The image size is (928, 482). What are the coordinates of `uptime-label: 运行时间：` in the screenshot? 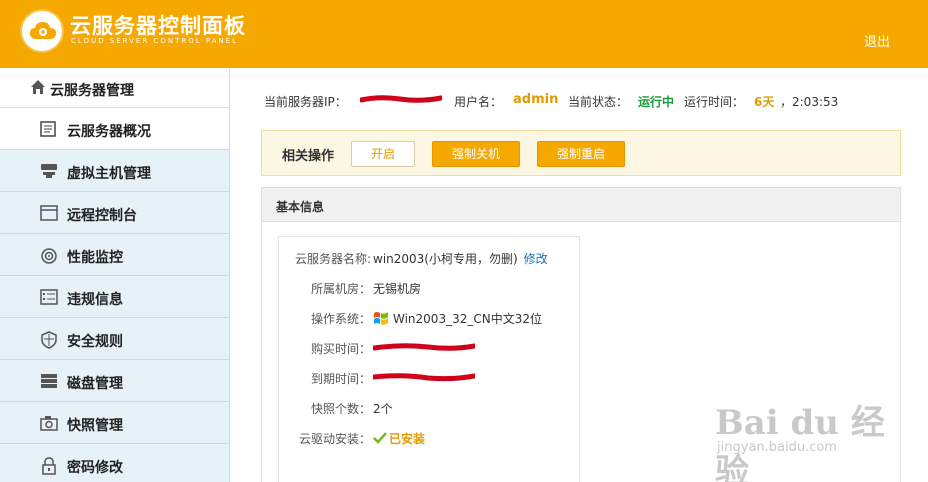 It's located at (714, 102).